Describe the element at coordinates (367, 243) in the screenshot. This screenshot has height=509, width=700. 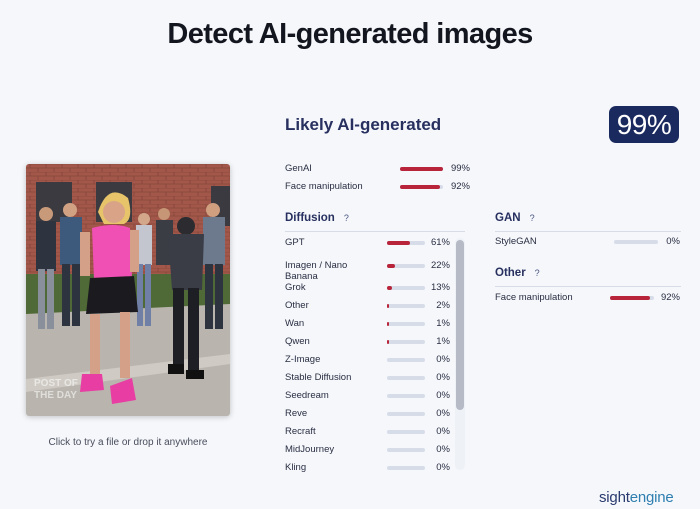
I see `score-row: GPT 61%` at that location.